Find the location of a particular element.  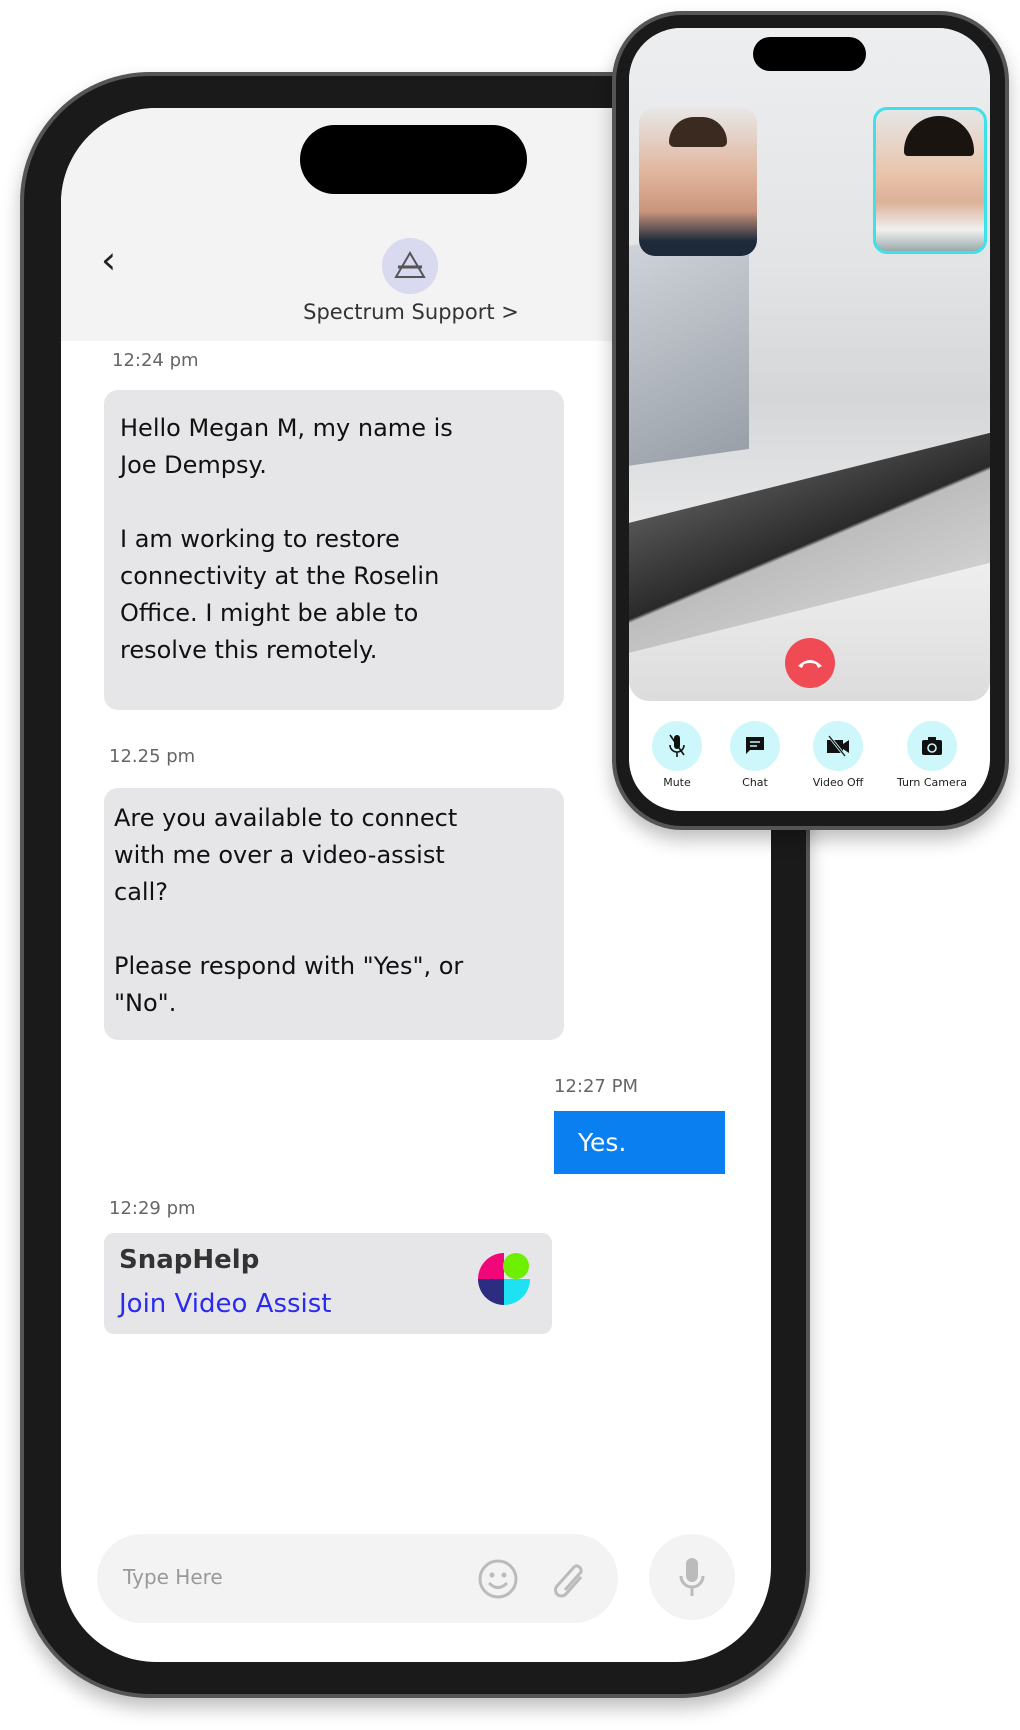

chat-icon is located at coordinates (755, 745).